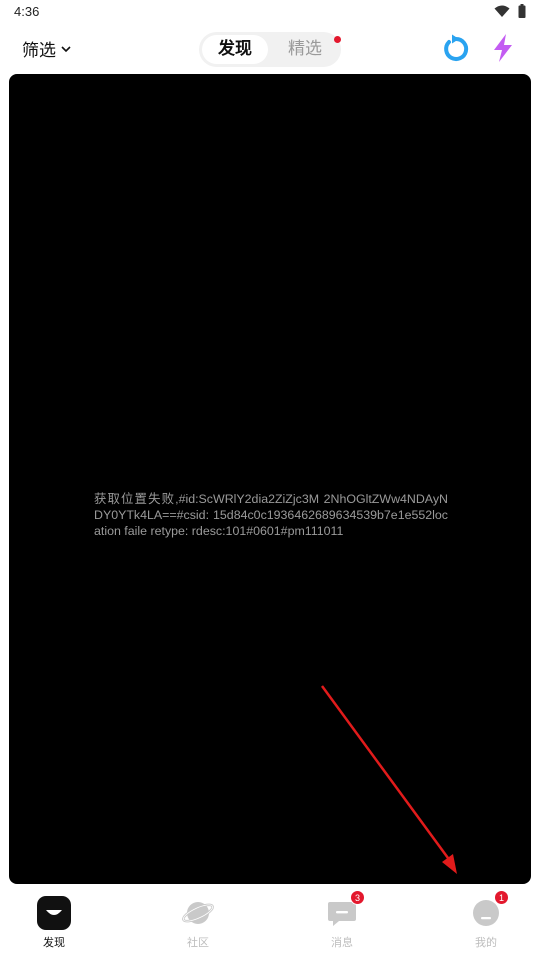  What do you see at coordinates (54, 913) in the screenshot?
I see `discover-icon` at bounding box center [54, 913].